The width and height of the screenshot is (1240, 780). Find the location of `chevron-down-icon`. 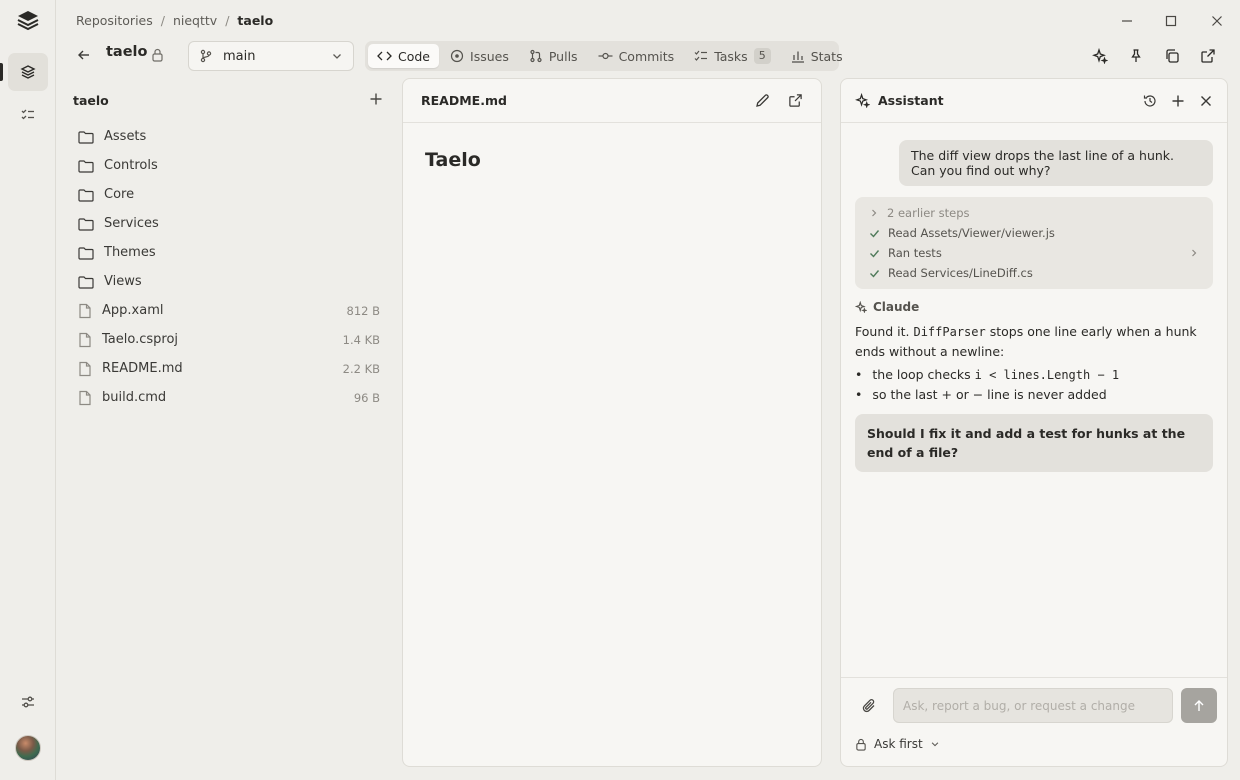

chevron-down-icon is located at coordinates (934, 744).